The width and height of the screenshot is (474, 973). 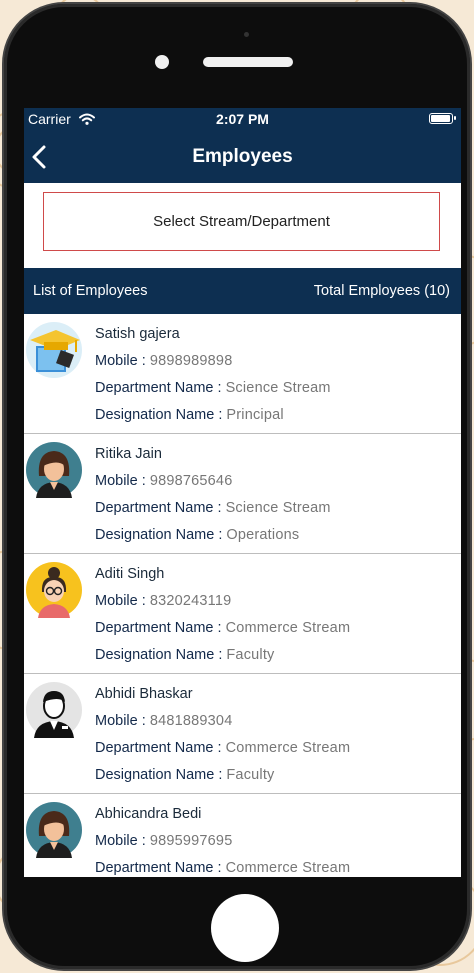 What do you see at coordinates (381, 291) in the screenshot?
I see `total-employees-count: Total Employees (10)` at bounding box center [381, 291].